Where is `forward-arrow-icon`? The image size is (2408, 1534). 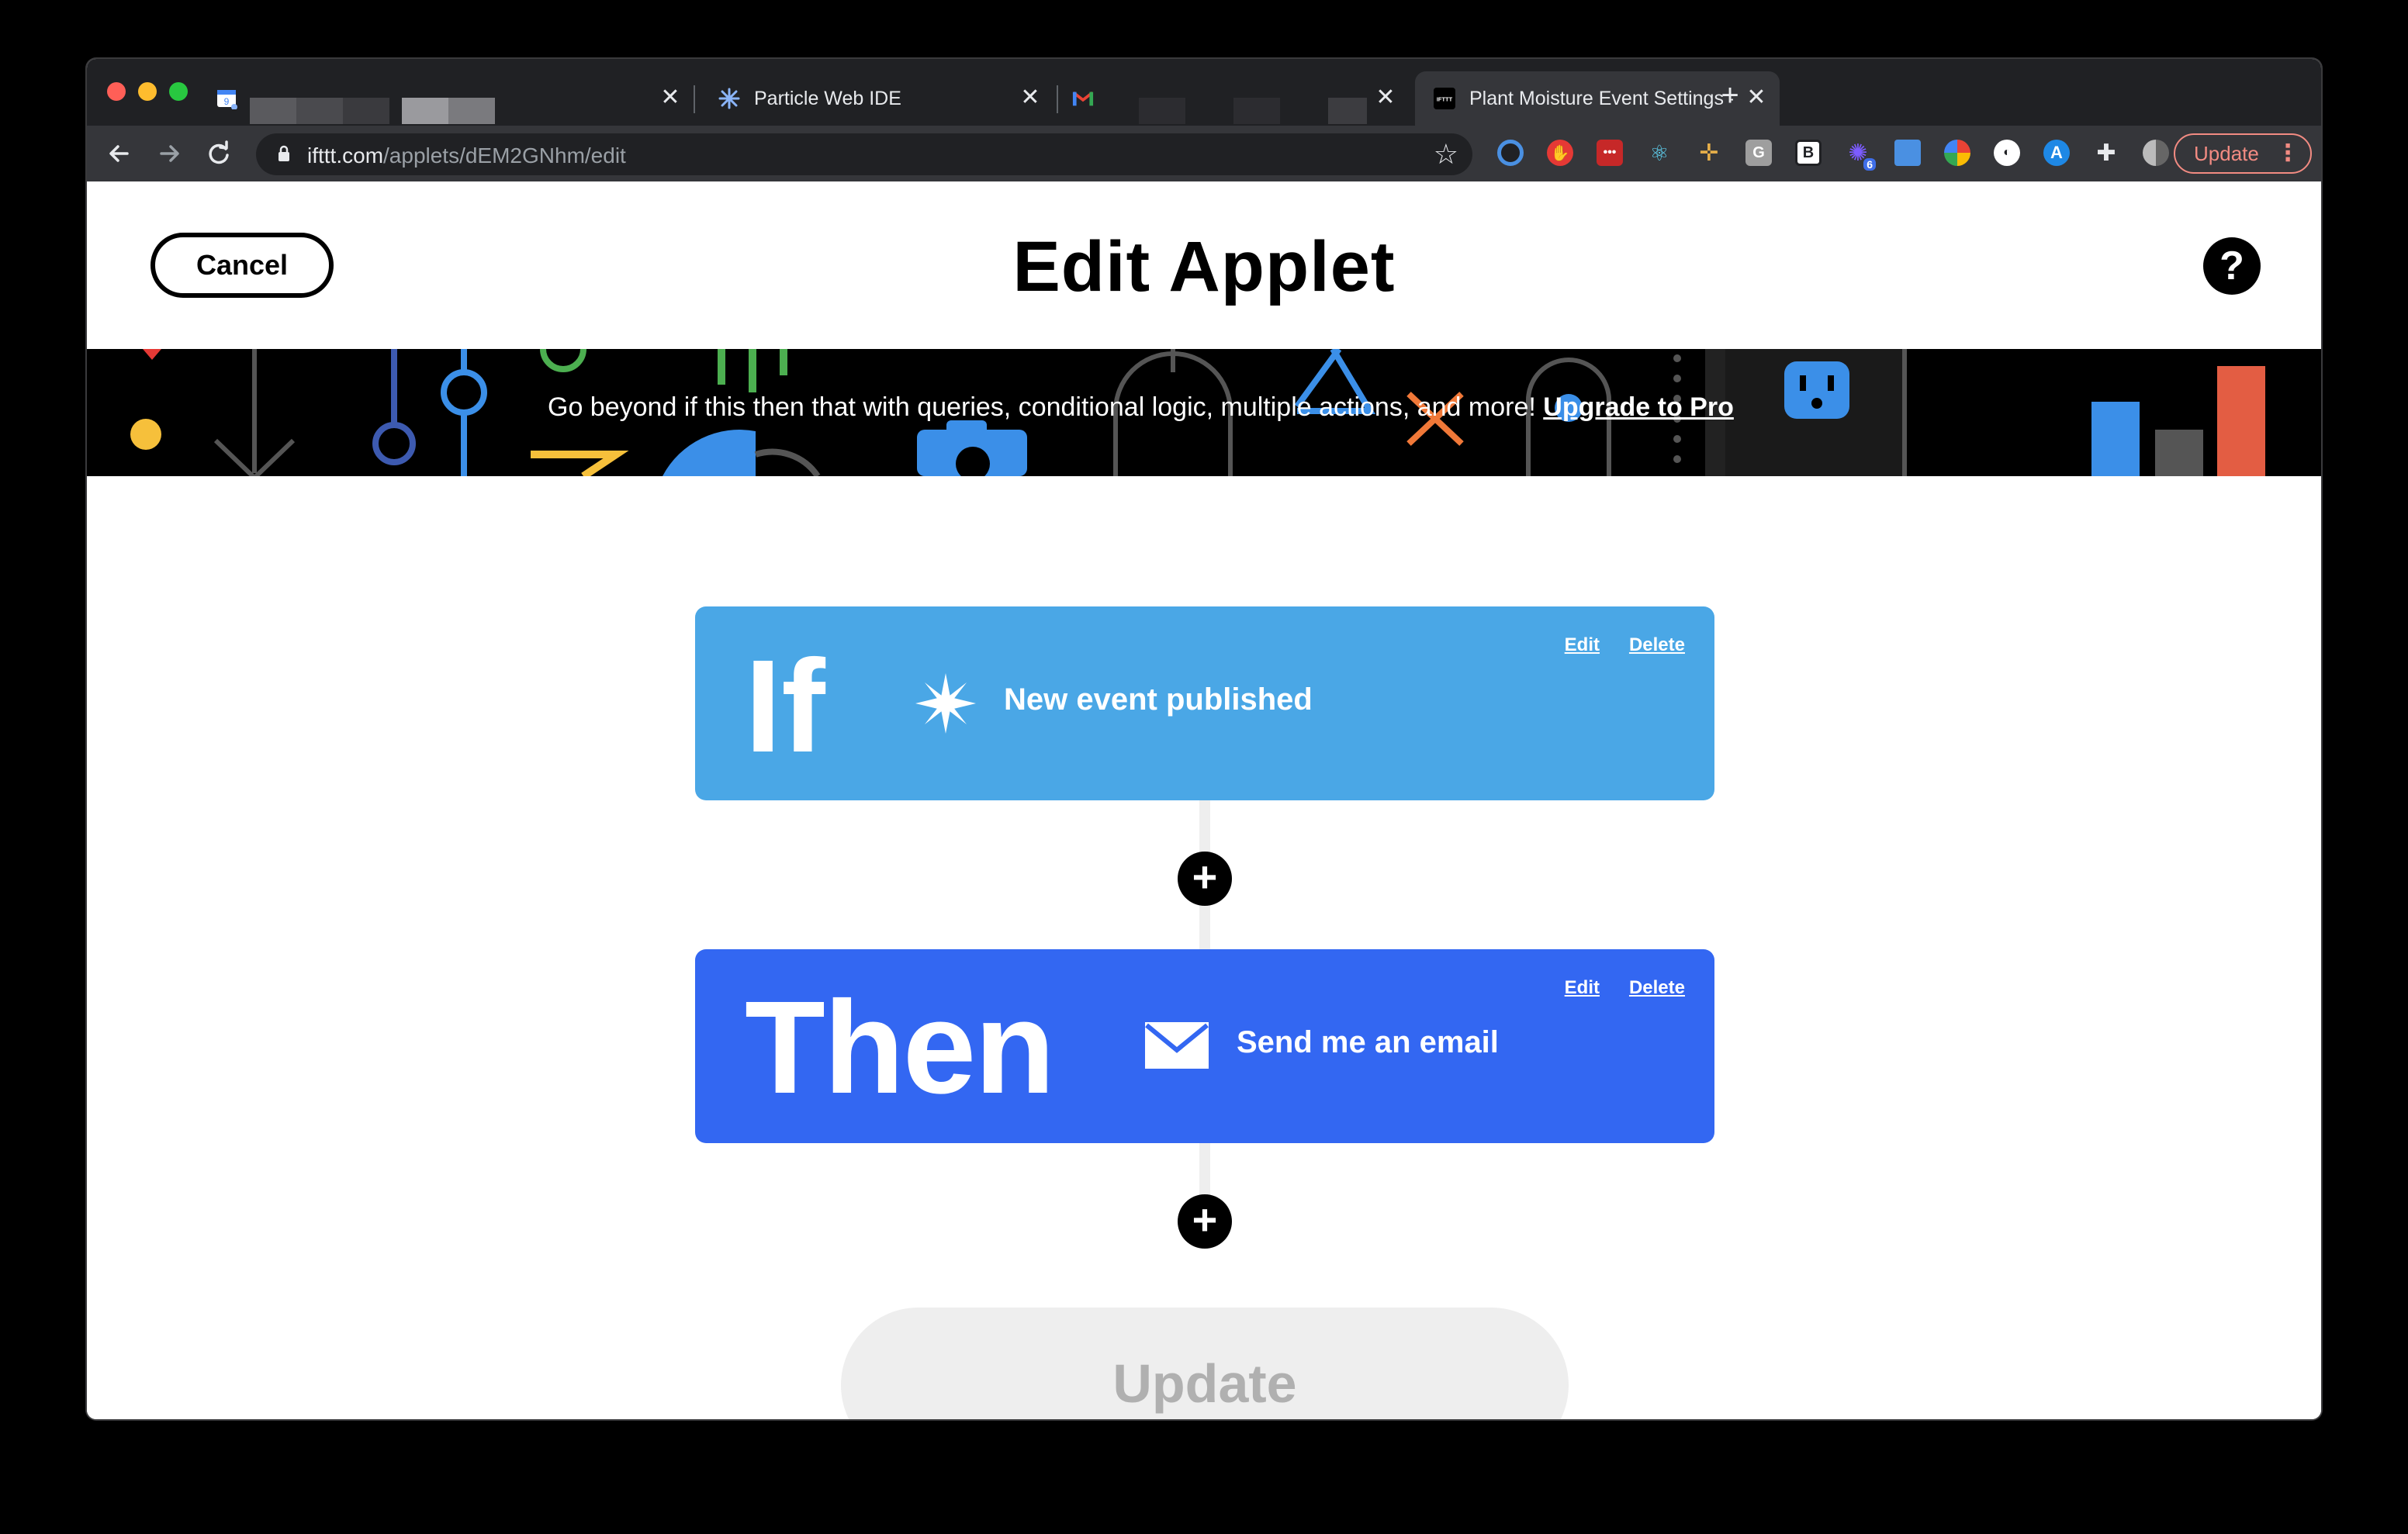 forward-arrow-icon is located at coordinates (169, 153).